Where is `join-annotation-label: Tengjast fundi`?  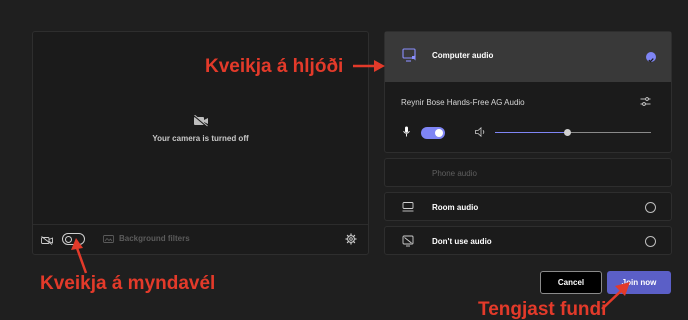
join-annotation-label: Tengjast fundi is located at coordinates (542, 309).